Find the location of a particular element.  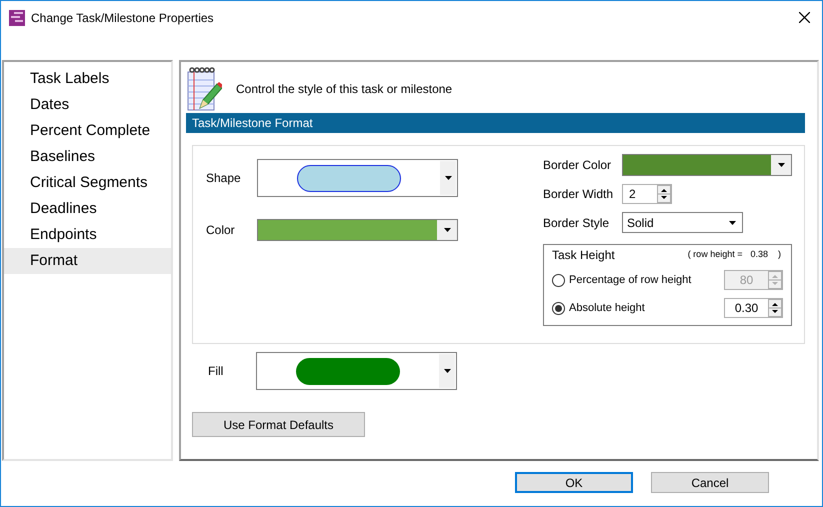

sidebar-item: Endpoints is located at coordinates (87, 235).